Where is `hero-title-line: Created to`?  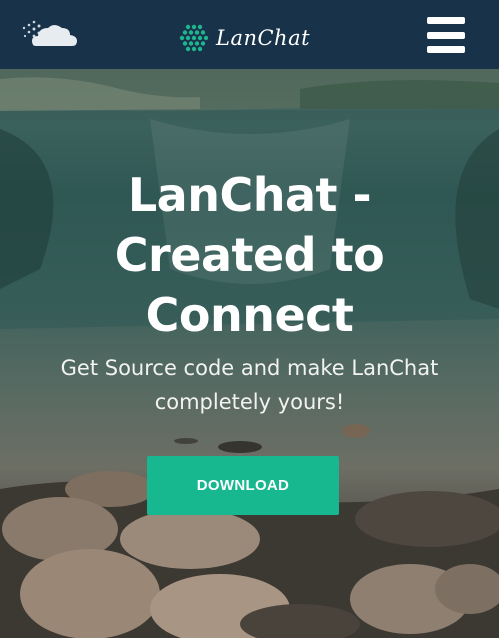
hero-title-line: Created to is located at coordinates (249, 255).